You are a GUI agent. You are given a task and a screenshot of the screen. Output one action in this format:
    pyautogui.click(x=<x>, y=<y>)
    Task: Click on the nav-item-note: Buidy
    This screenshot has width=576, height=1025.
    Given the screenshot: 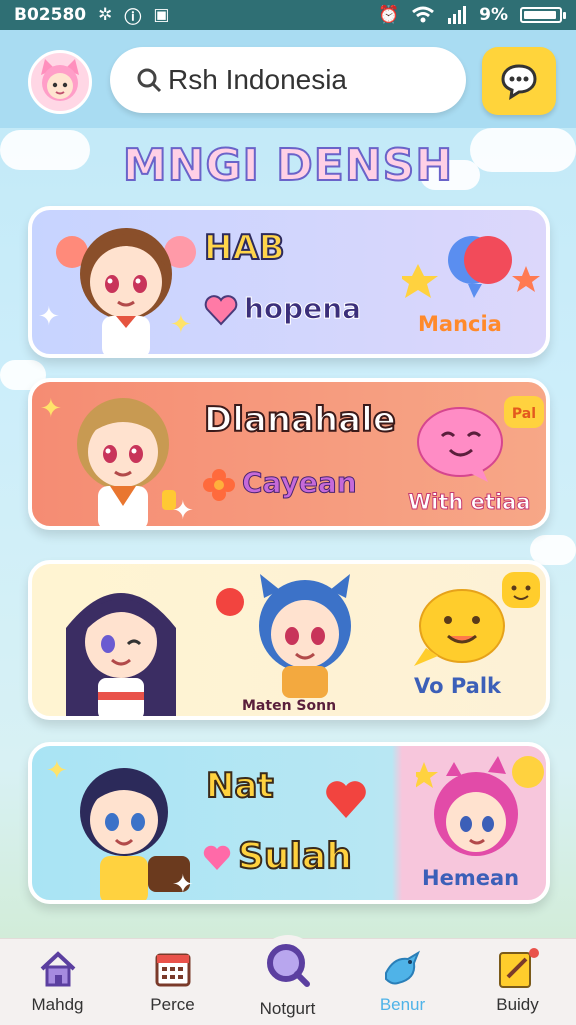 What is the action you would take?
    pyautogui.click(x=517, y=982)
    